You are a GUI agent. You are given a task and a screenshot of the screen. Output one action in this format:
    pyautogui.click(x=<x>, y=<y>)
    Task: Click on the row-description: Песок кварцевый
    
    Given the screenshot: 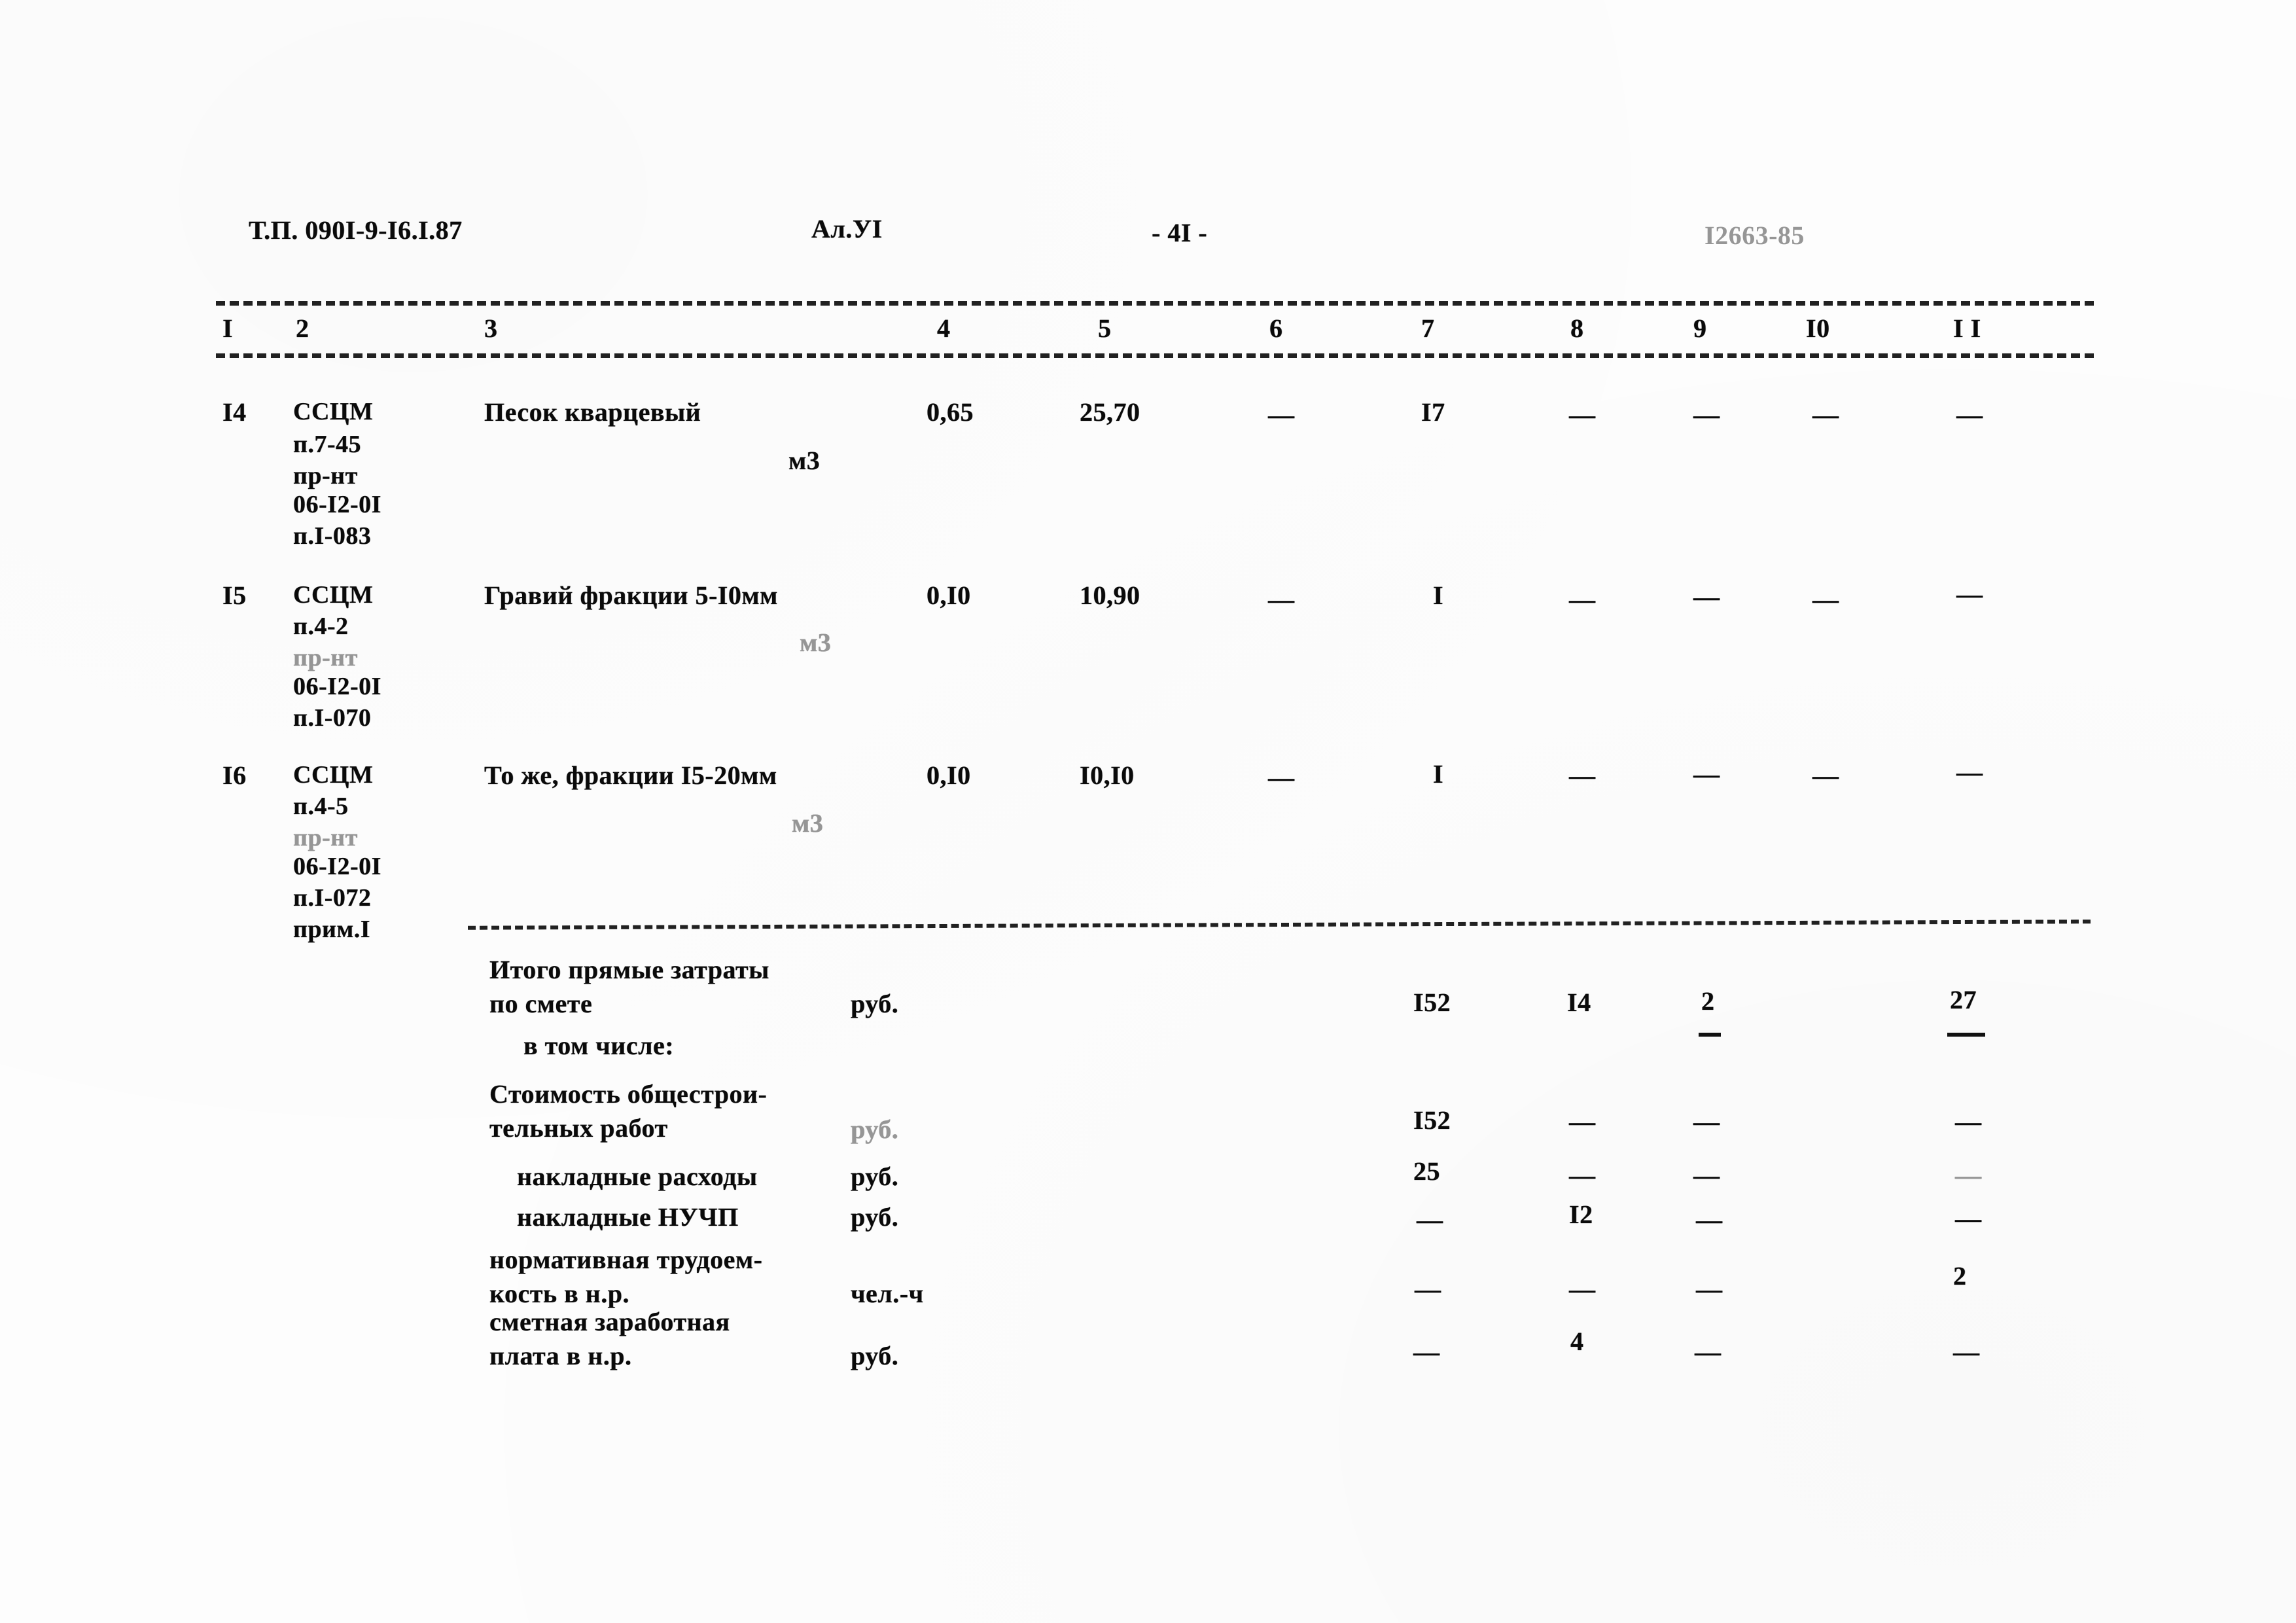 What is the action you would take?
    pyautogui.click(x=592, y=412)
    